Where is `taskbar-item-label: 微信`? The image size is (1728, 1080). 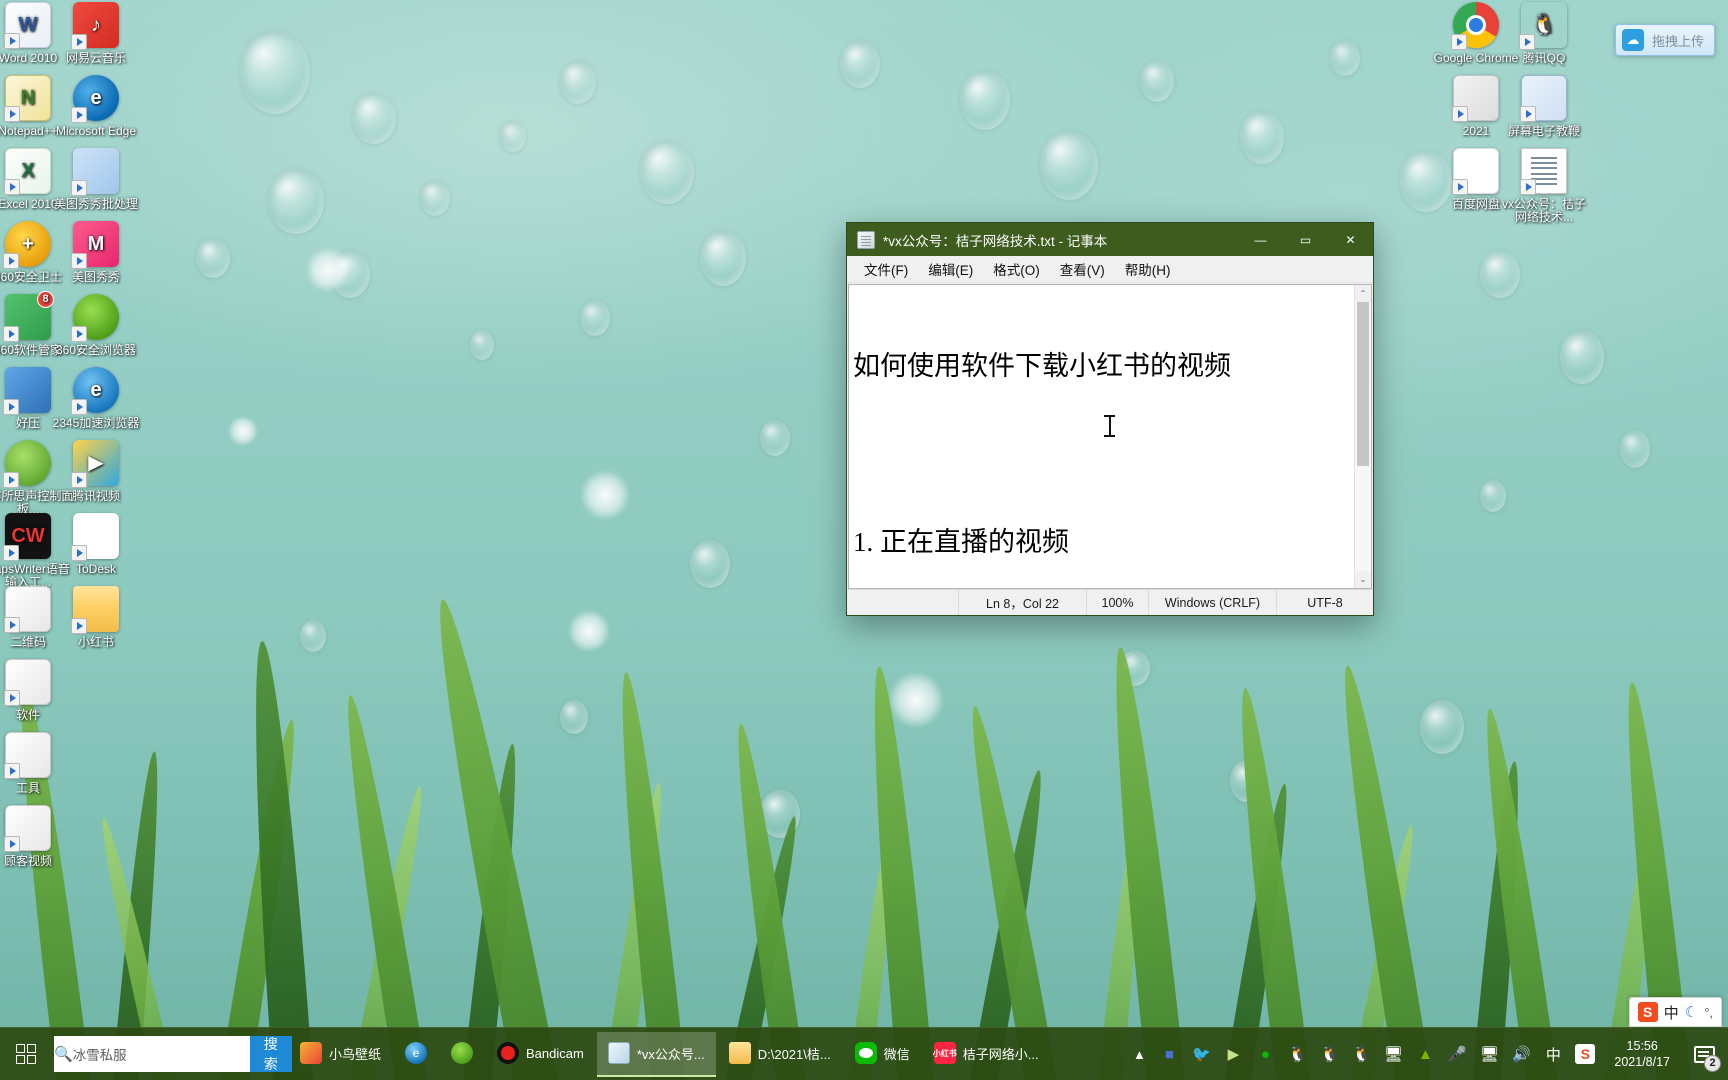 taskbar-item-label: 微信 is located at coordinates (896, 1054).